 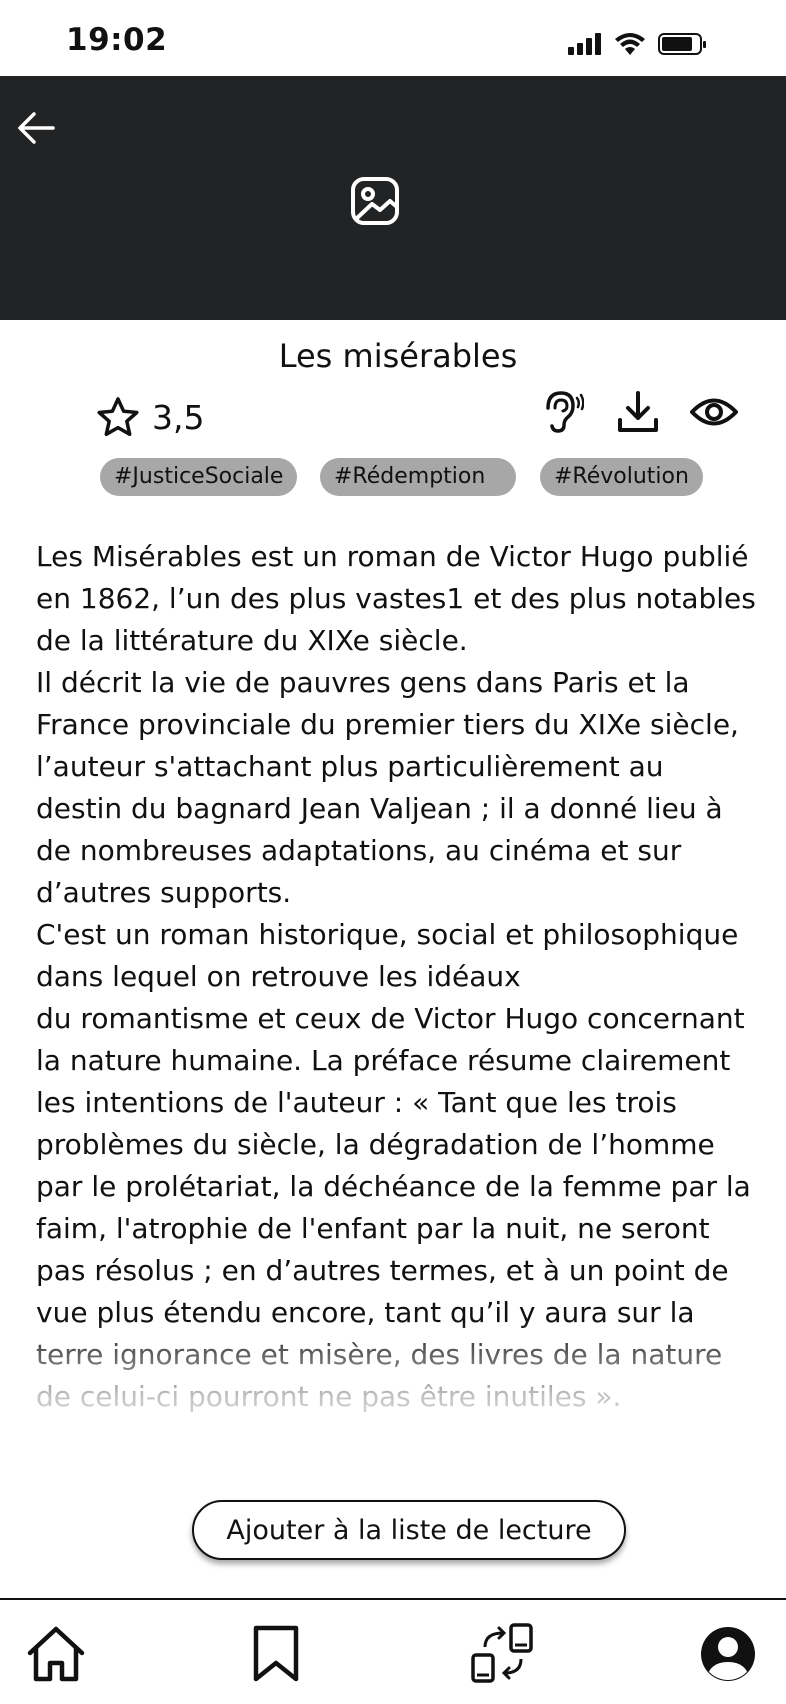 I want to click on rating: 3,5, so click(x=150, y=417).